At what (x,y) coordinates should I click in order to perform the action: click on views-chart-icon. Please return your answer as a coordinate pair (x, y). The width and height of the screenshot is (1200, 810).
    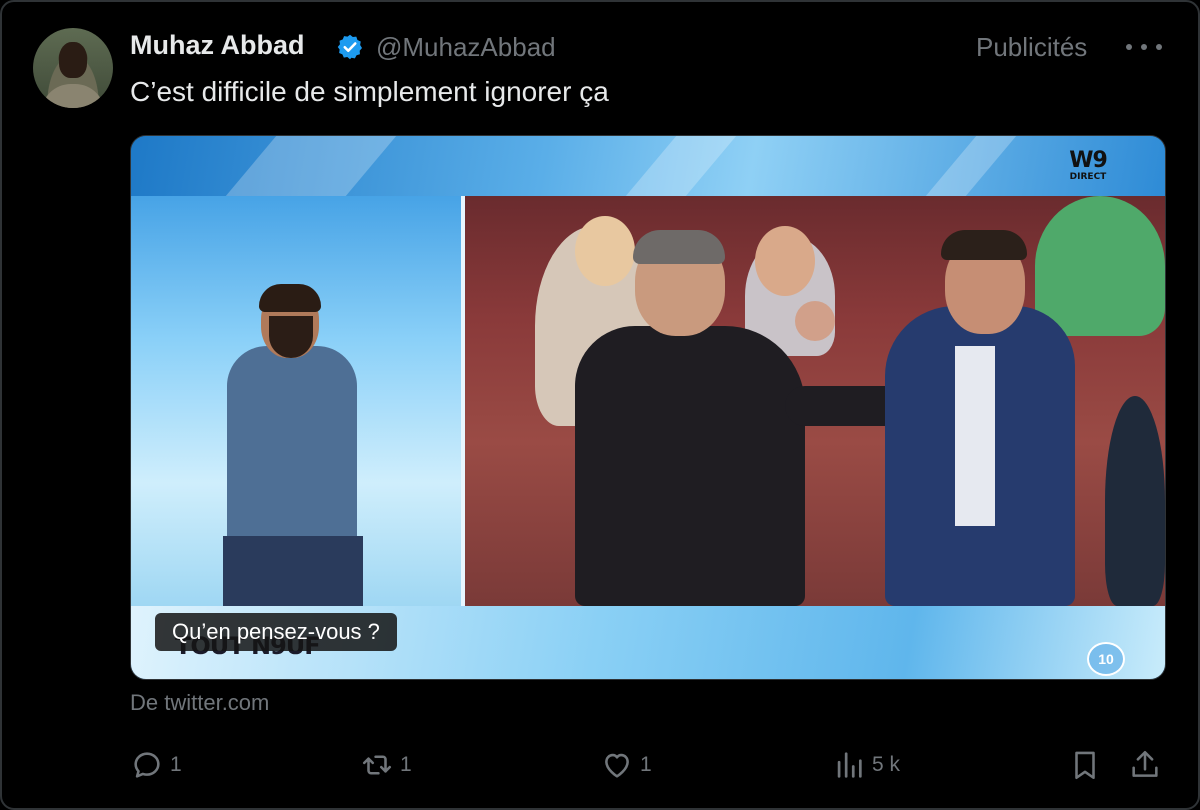
    Looking at the image, I should click on (849, 765).